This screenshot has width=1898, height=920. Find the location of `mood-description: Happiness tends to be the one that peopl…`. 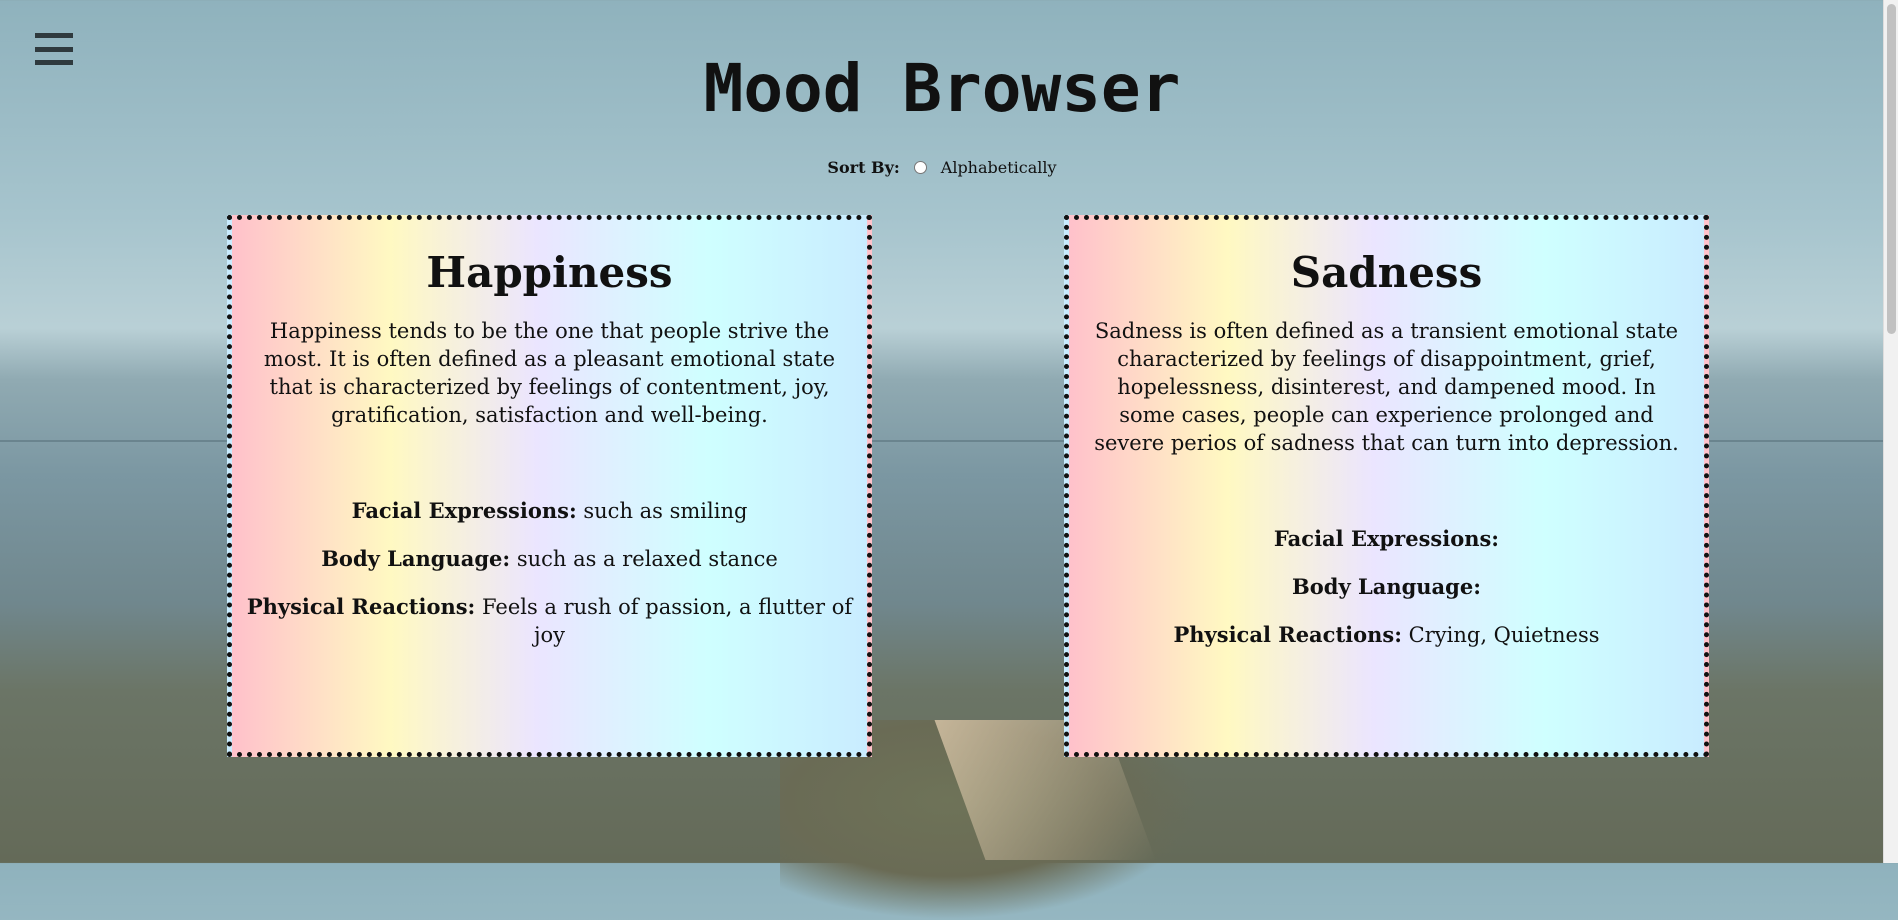

mood-description: Happiness tends to be the one that peopl… is located at coordinates (549, 373).